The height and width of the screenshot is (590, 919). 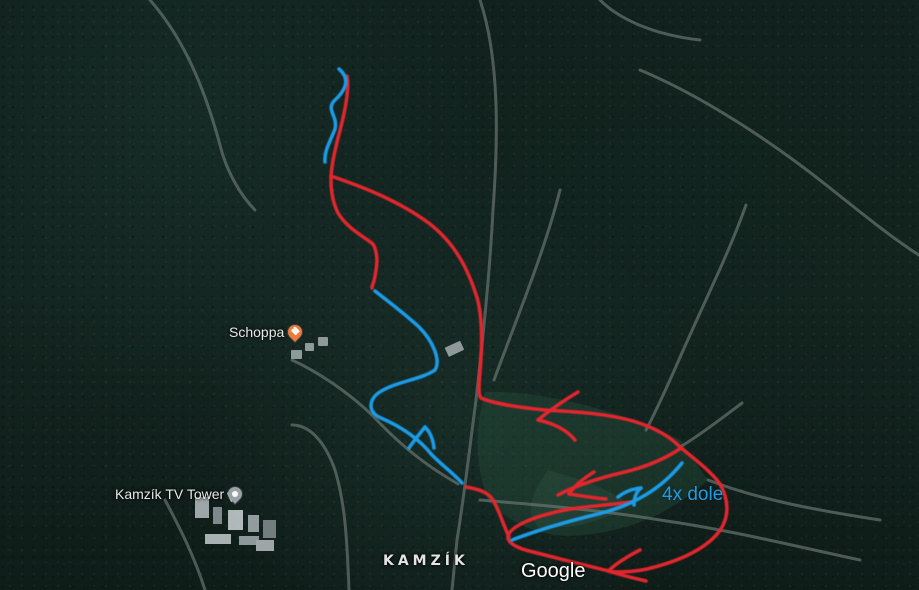 What do you see at coordinates (295, 332) in the screenshot?
I see `restaurant-pin-icon` at bounding box center [295, 332].